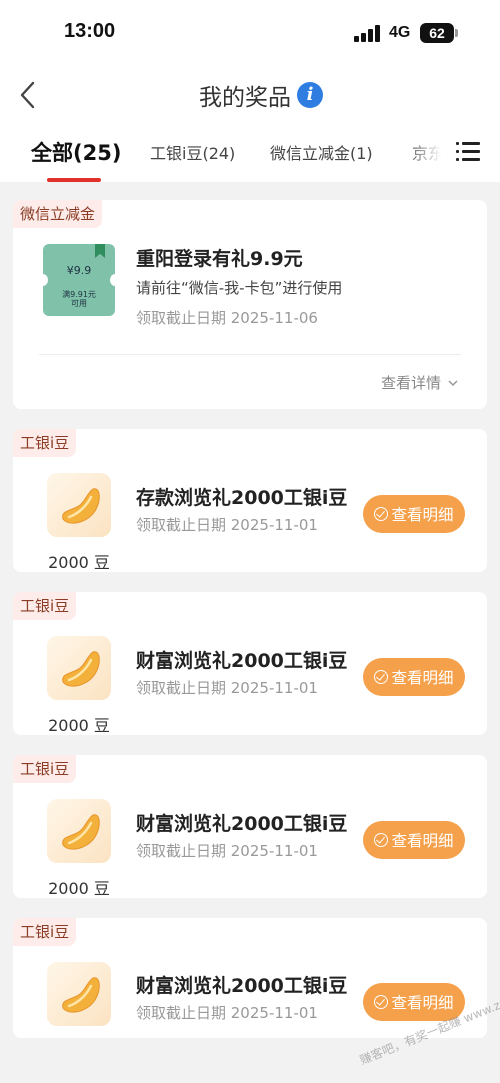  Describe the element at coordinates (250, 354) in the screenshot. I see `divider` at that location.